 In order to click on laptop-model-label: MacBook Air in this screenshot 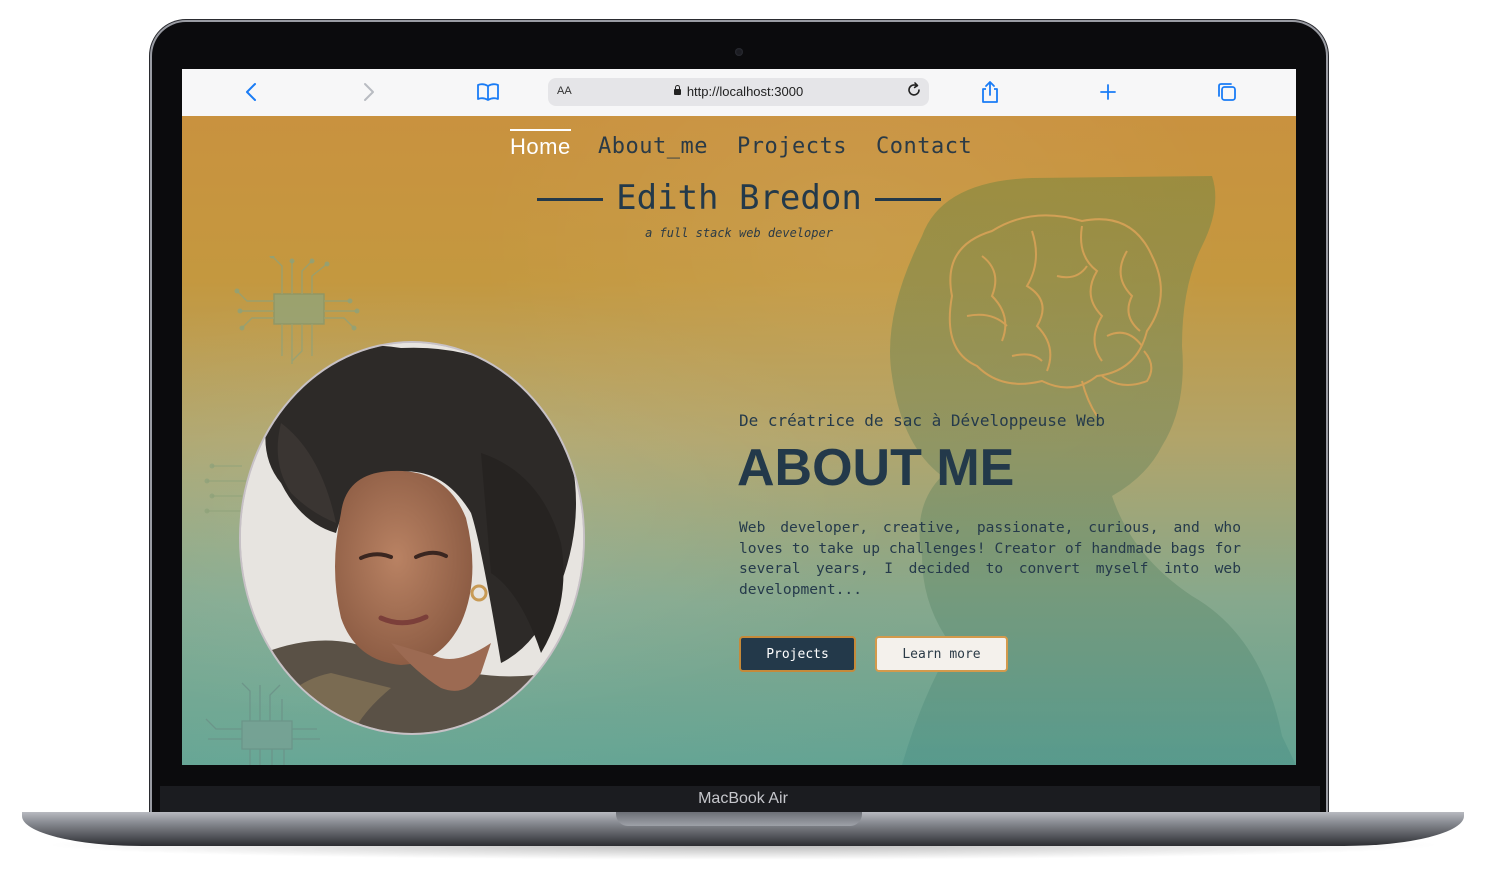, I will do `click(743, 798)`.